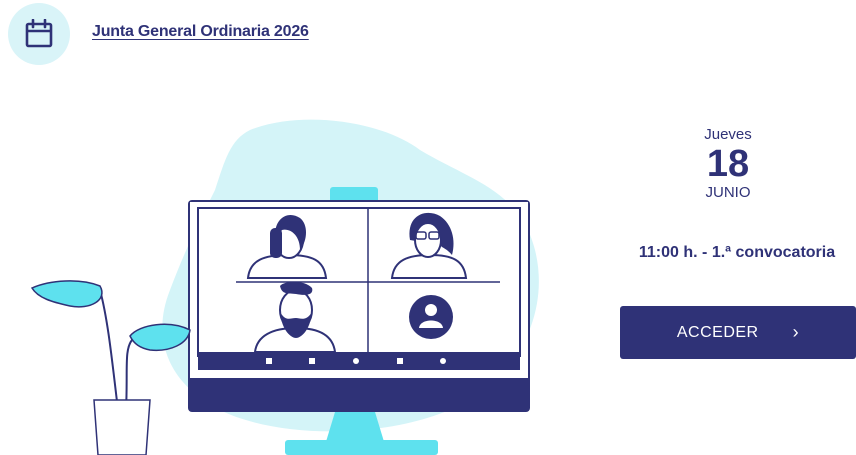 Image resolution: width=856 pixels, height=455 pixels. I want to click on chevron-right-icon: ›, so click(796, 332).